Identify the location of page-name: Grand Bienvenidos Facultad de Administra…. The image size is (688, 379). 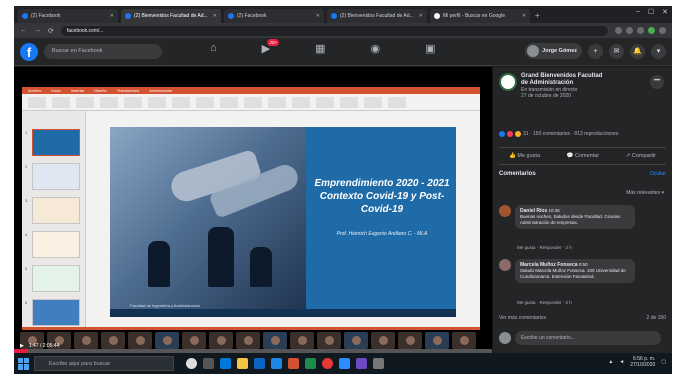
(564, 80).